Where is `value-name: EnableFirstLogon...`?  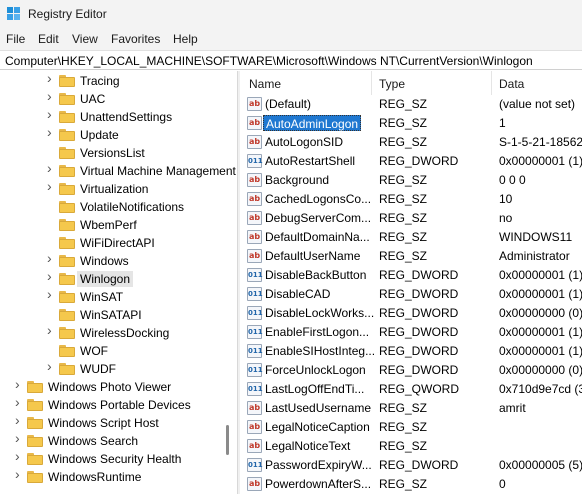
value-name: EnableFirstLogon... is located at coordinates (317, 332).